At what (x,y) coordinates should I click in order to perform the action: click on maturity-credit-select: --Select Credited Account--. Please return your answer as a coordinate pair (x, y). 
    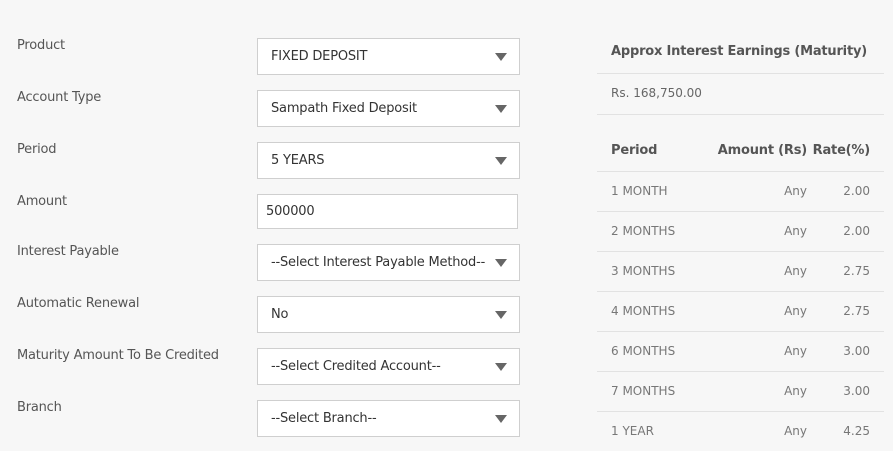
    Looking at the image, I should click on (388, 366).